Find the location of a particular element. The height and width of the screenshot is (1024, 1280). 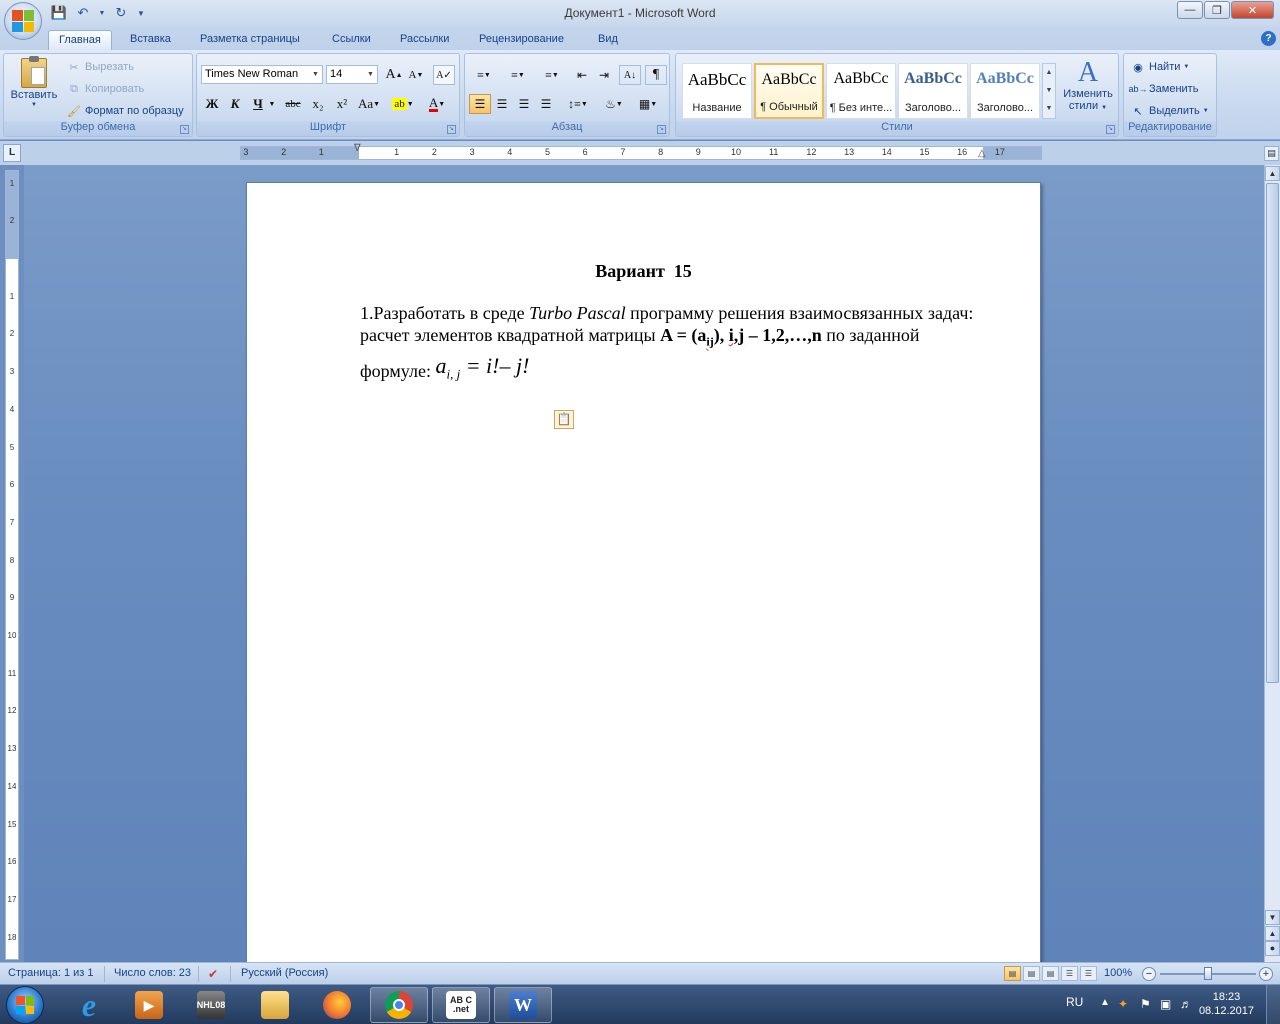

sort-button: A↓ is located at coordinates (630, 75).